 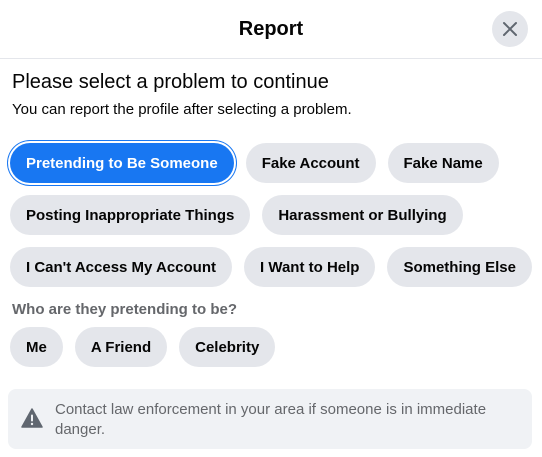 I want to click on followup-chip-friend: A Friend, so click(x=121, y=347).